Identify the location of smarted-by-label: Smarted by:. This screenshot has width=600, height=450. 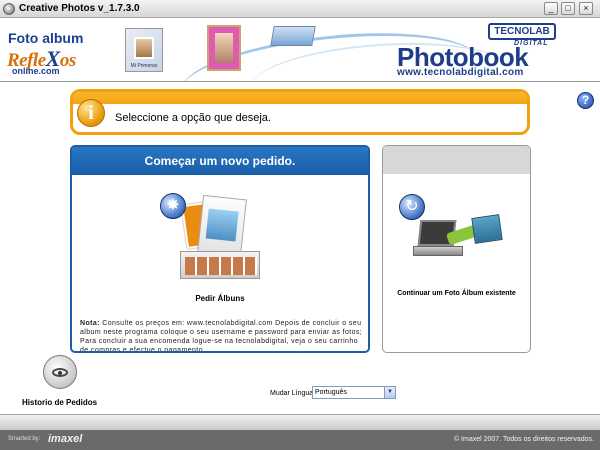
(24, 439).